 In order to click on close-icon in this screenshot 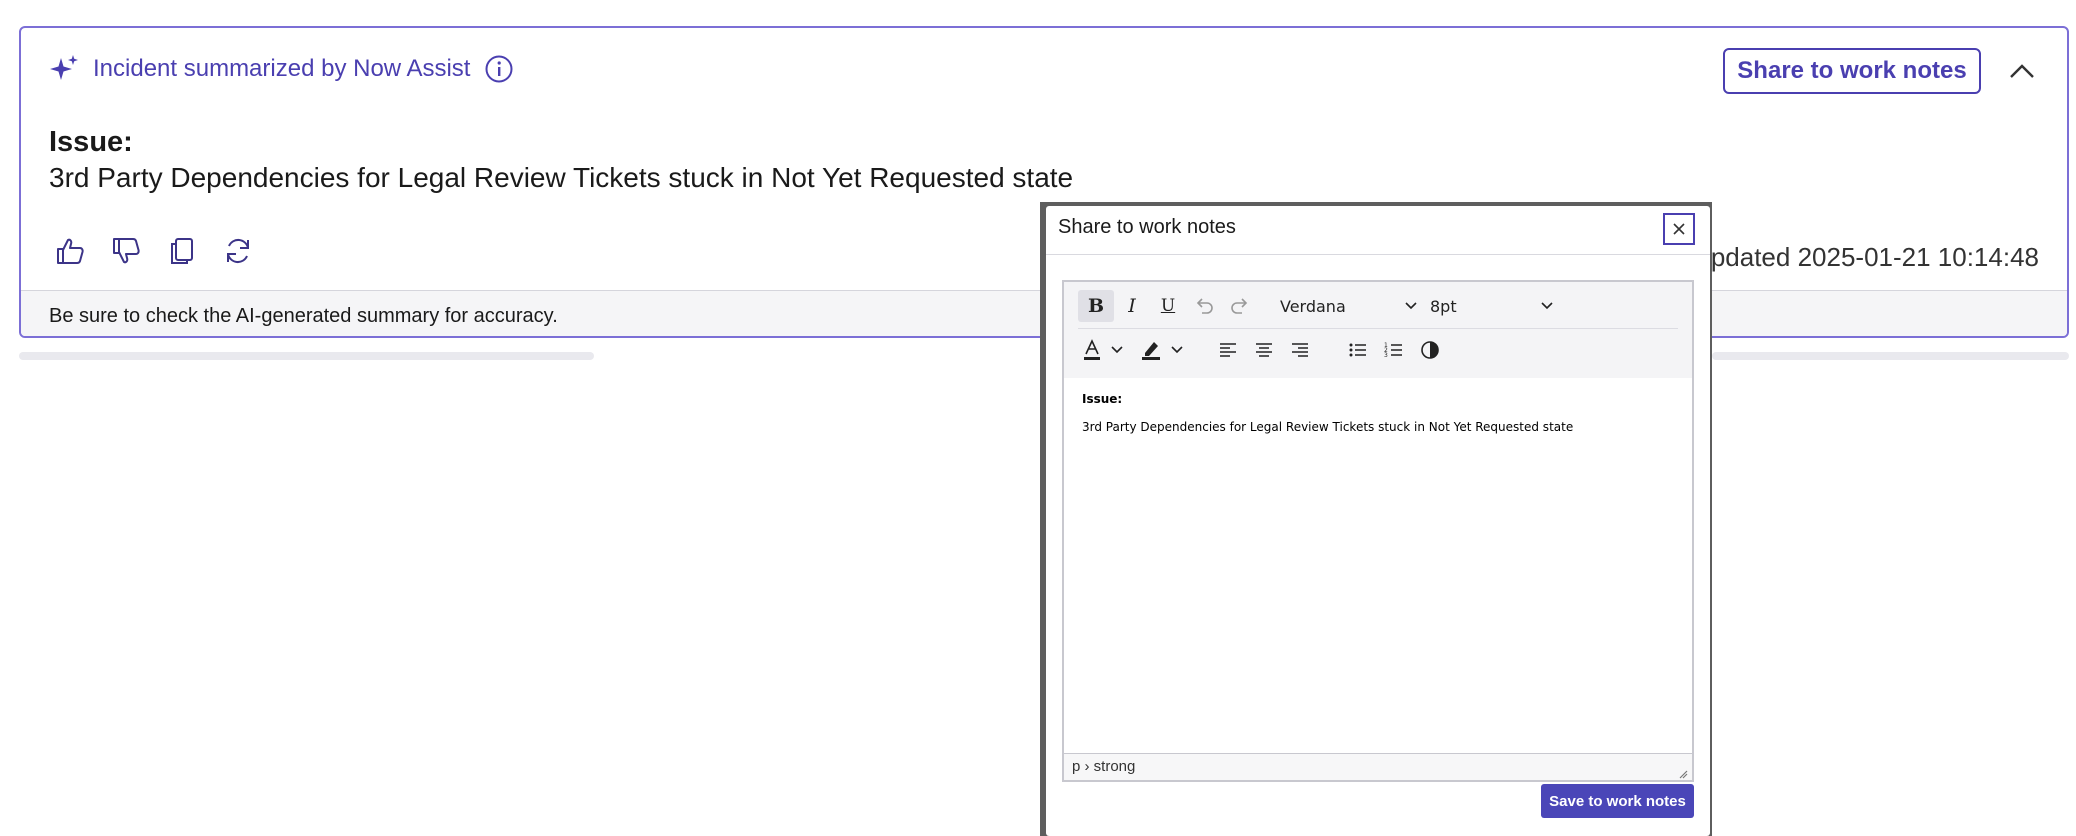, I will do `click(1679, 229)`.